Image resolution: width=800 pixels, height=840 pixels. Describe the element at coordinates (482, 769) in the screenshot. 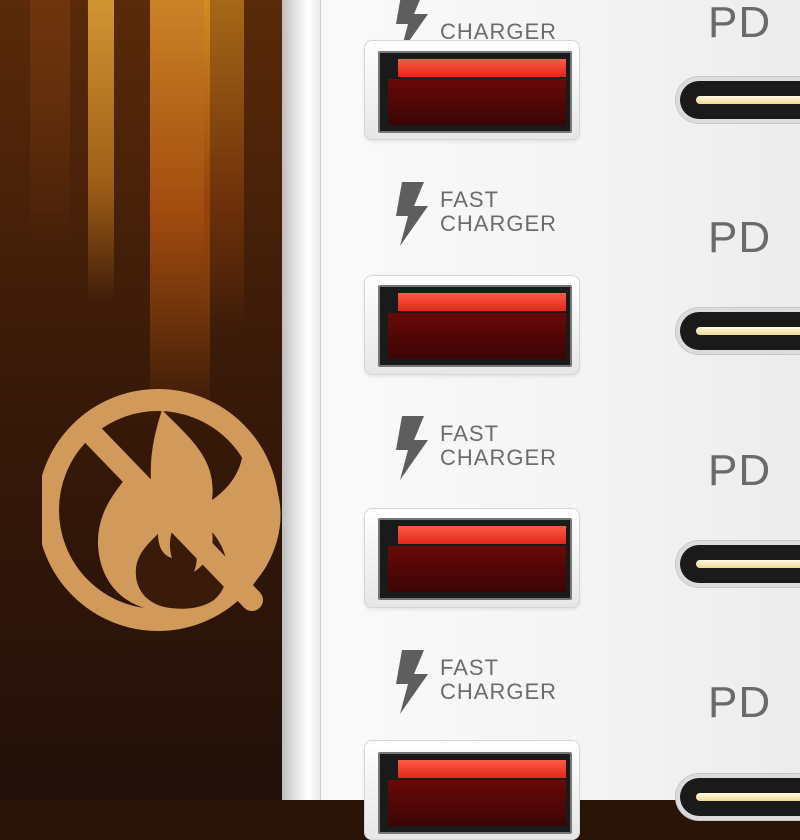

I see `port-glow` at that location.